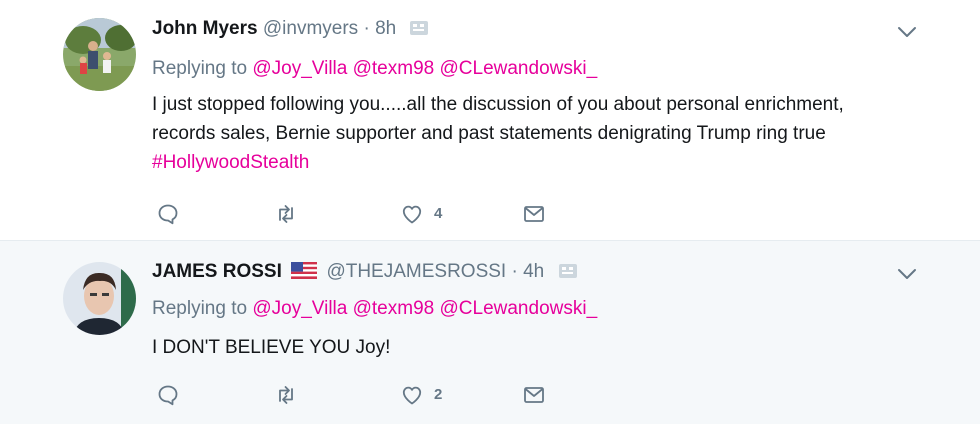 The width and height of the screenshot is (980, 424). I want to click on like-button: 4, so click(421, 215).